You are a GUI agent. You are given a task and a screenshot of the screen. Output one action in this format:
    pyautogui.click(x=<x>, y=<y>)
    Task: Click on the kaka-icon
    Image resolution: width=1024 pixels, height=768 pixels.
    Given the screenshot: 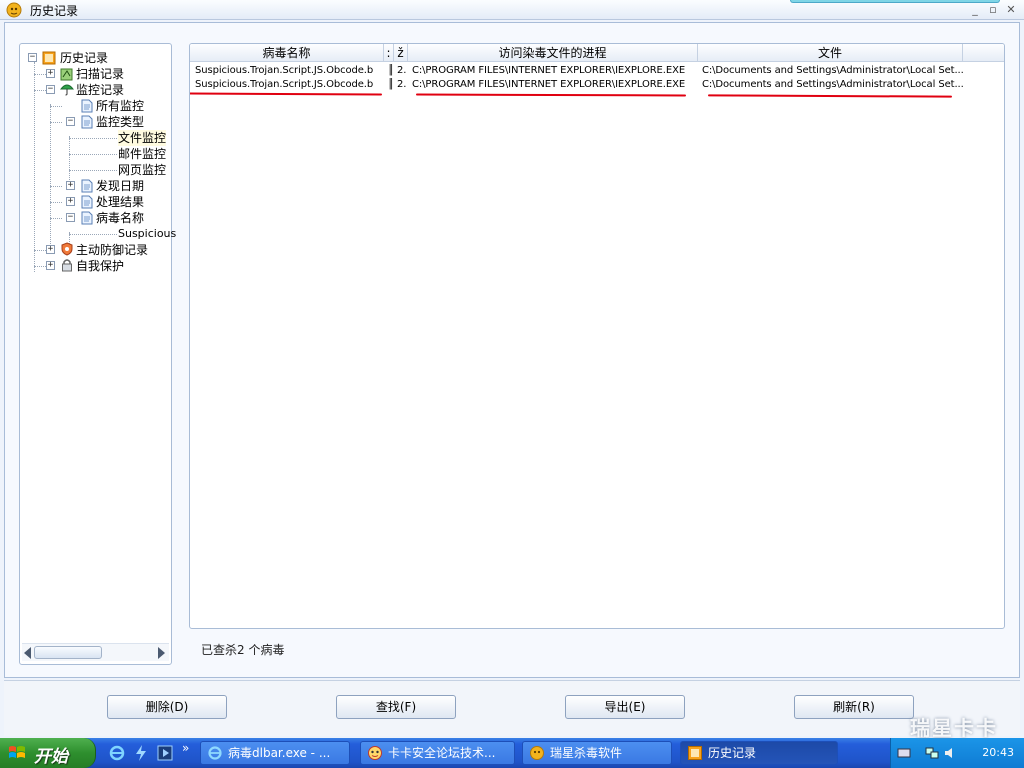 What is the action you would take?
    pyautogui.click(x=375, y=753)
    